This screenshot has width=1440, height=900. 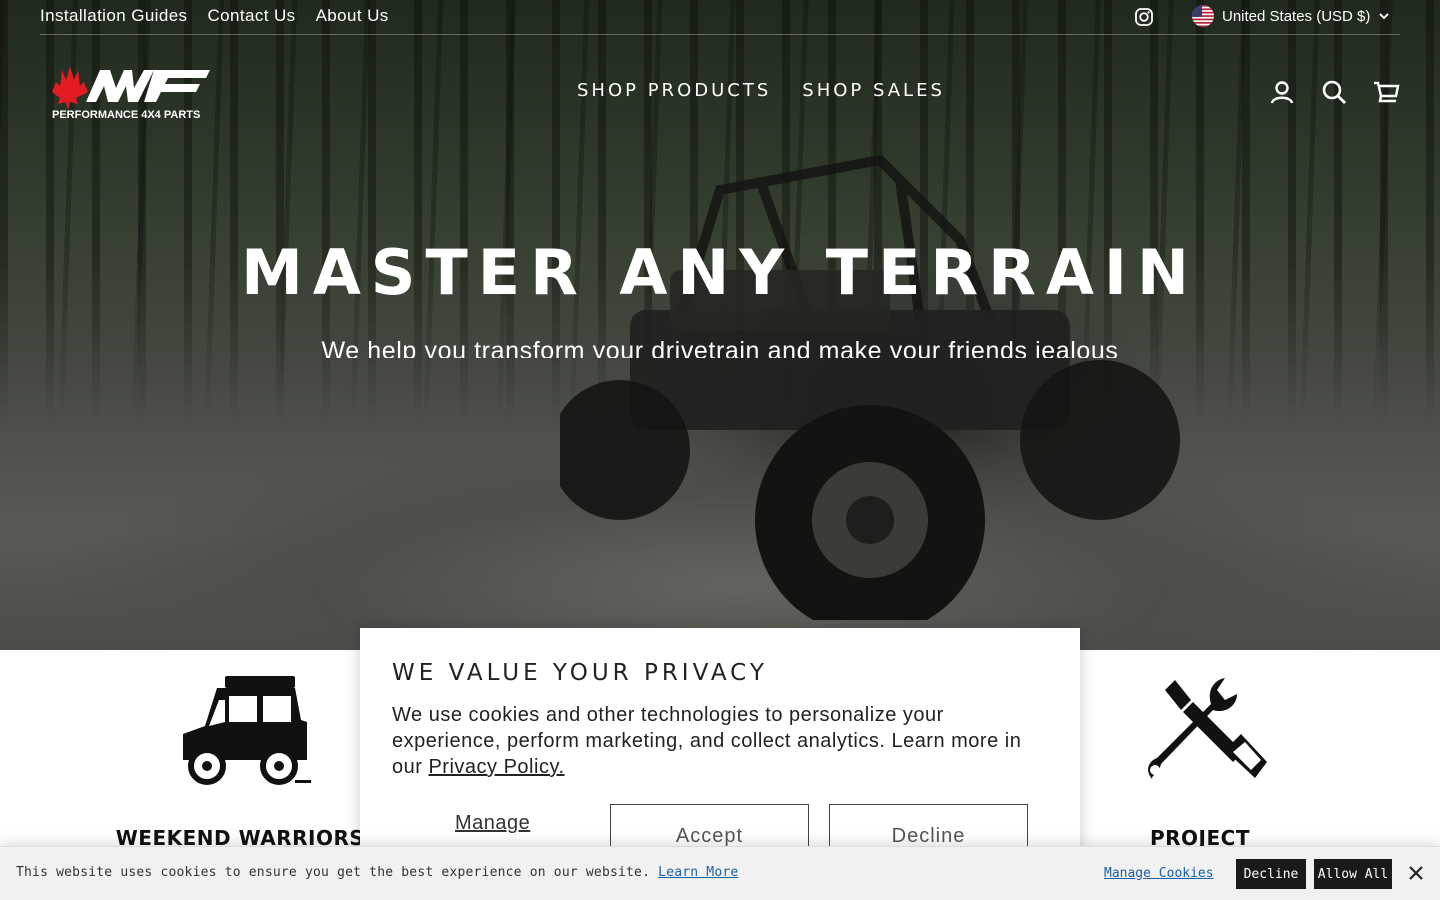 I want to click on main-nav: SHOP PRODUCTS SHOP SALES, so click(x=761, y=90).